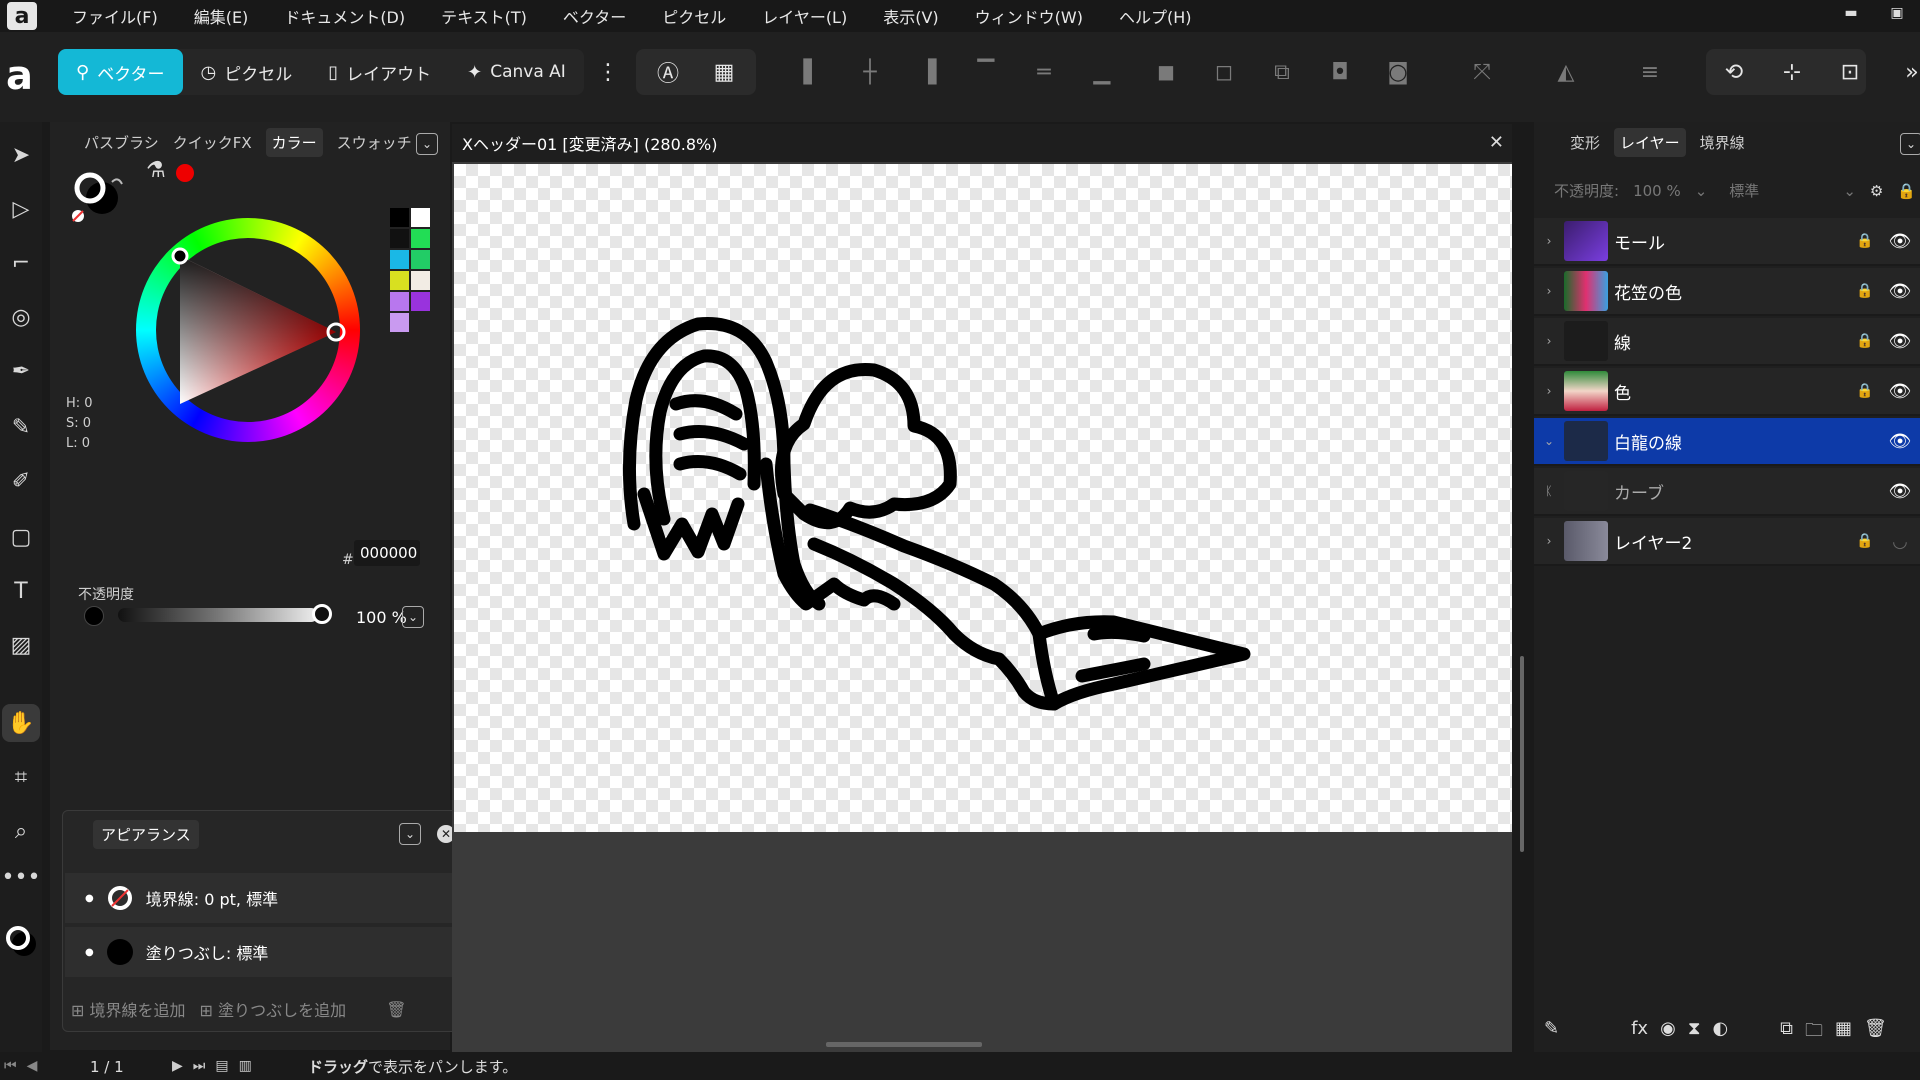  What do you see at coordinates (724, 72) in the screenshot?
I see `grid-icon: ▦` at bounding box center [724, 72].